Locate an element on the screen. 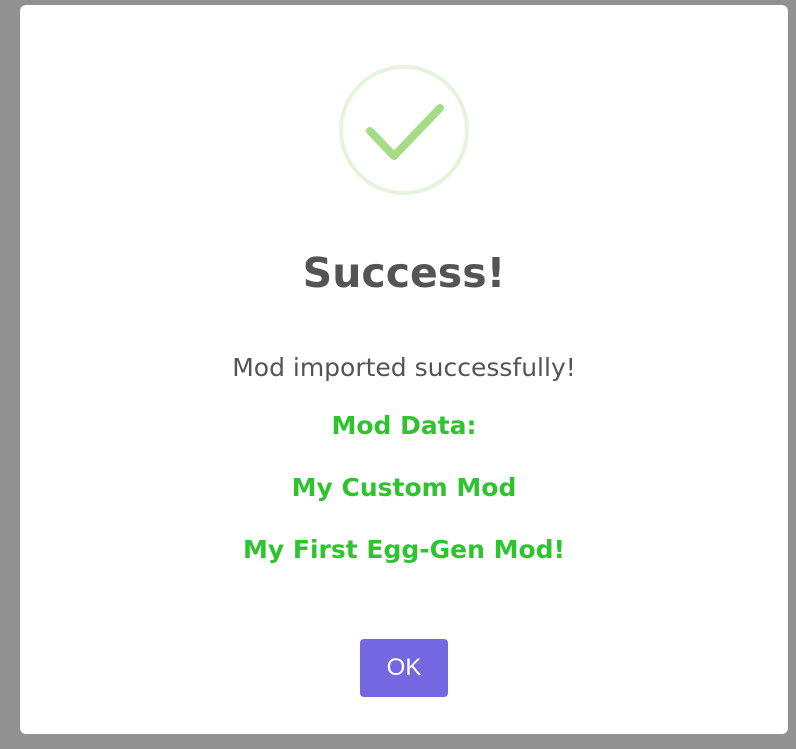 The width and height of the screenshot is (796, 749). mod-data-label: Mod Data: is located at coordinates (404, 425).